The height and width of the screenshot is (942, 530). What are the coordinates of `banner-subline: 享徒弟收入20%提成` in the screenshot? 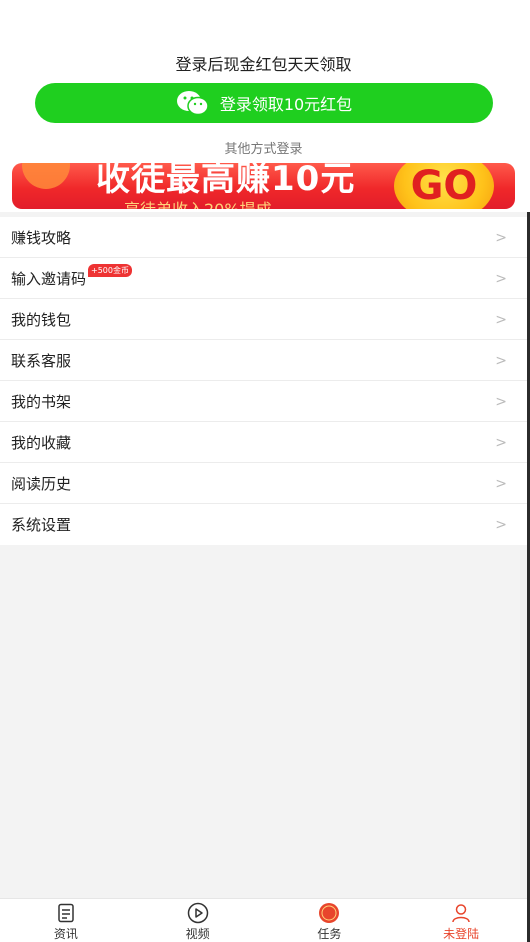 It's located at (198, 202).